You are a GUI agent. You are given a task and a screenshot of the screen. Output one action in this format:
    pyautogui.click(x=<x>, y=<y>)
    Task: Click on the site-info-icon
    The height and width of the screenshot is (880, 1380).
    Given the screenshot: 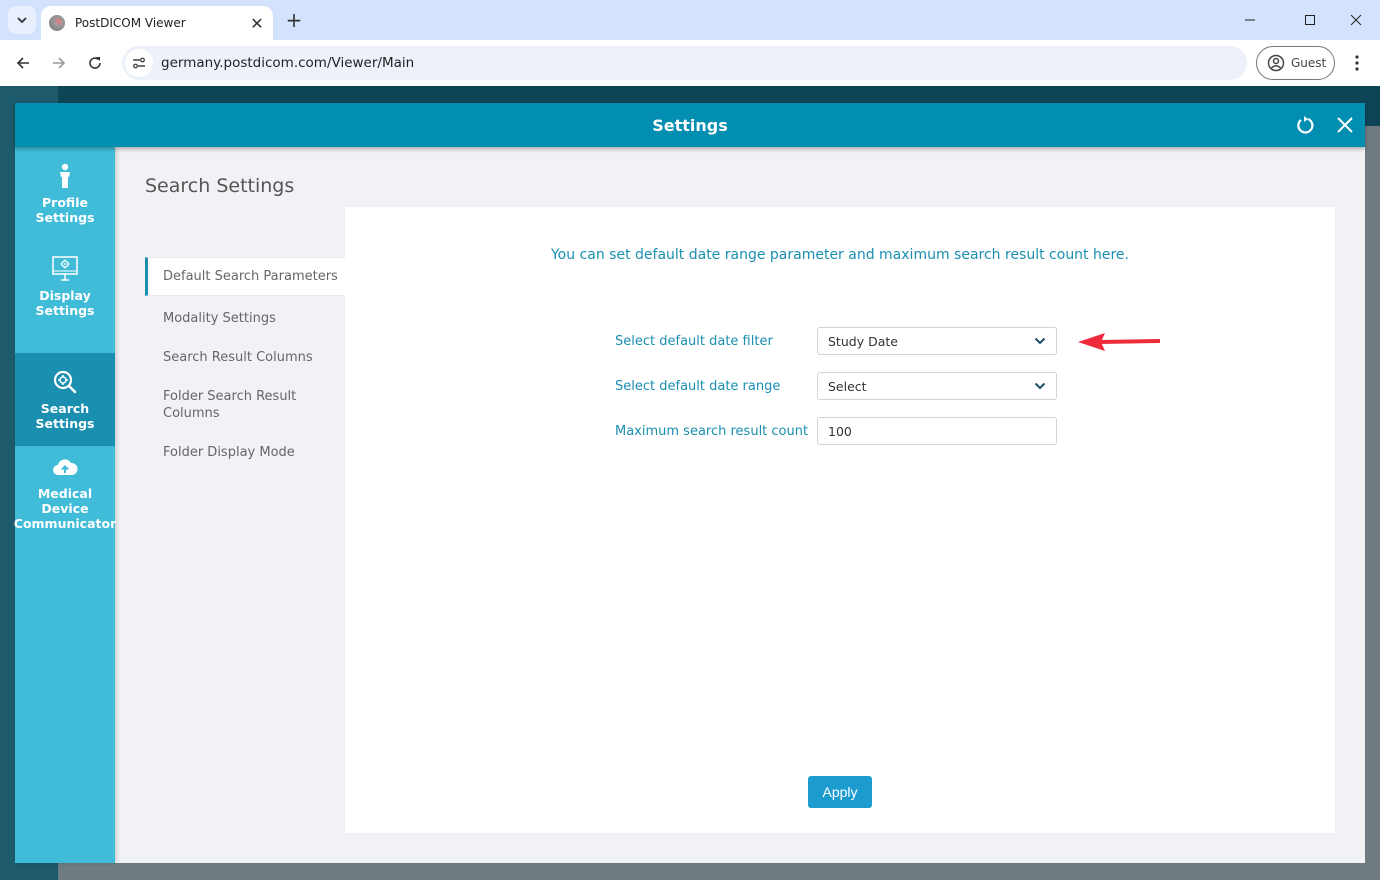 What is the action you would take?
    pyautogui.click(x=139, y=63)
    